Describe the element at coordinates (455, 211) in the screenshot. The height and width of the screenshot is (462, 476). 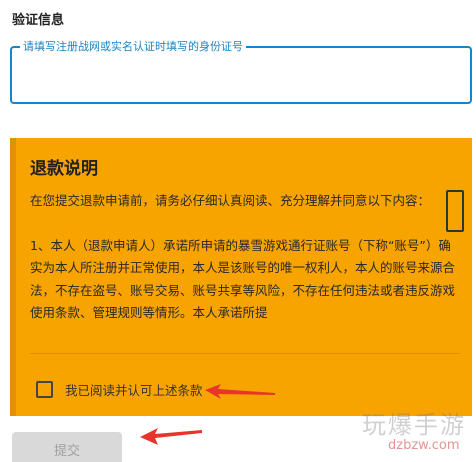
I see `terms-scrollbar-thumb` at that location.